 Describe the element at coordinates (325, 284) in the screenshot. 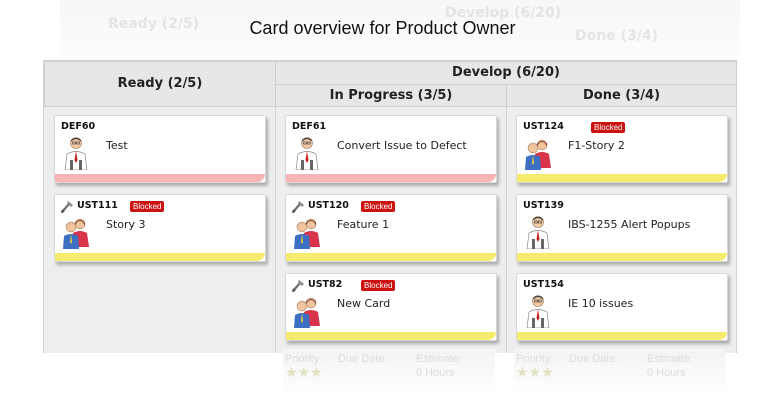

I see `card-id: UST82` at that location.